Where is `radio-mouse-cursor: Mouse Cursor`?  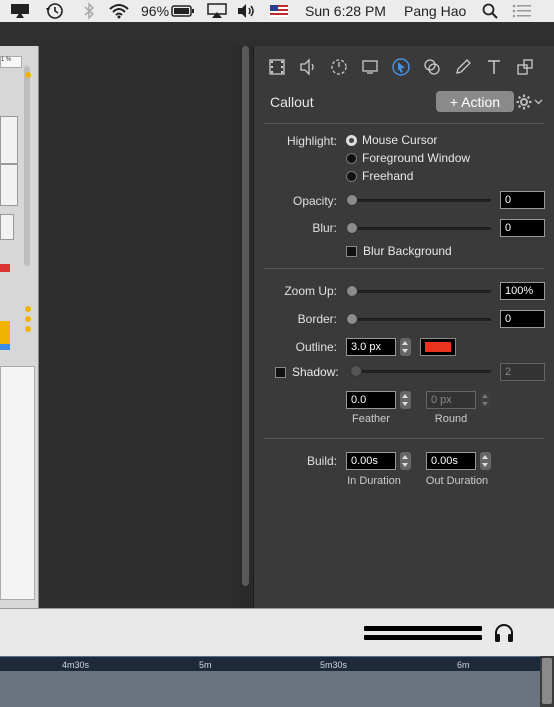 radio-mouse-cursor: Mouse Cursor is located at coordinates (391, 140).